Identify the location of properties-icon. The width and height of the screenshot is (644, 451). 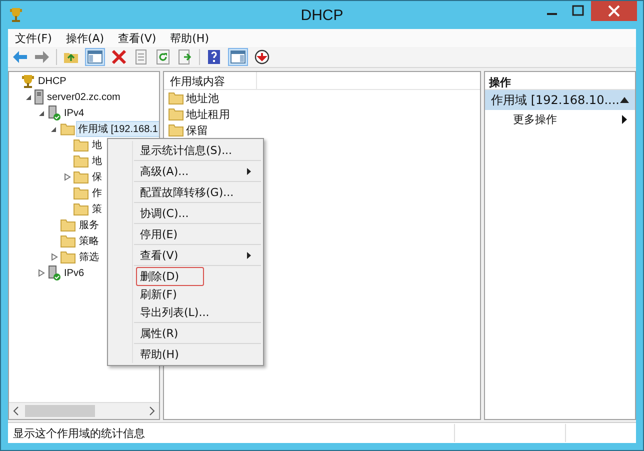
(141, 57).